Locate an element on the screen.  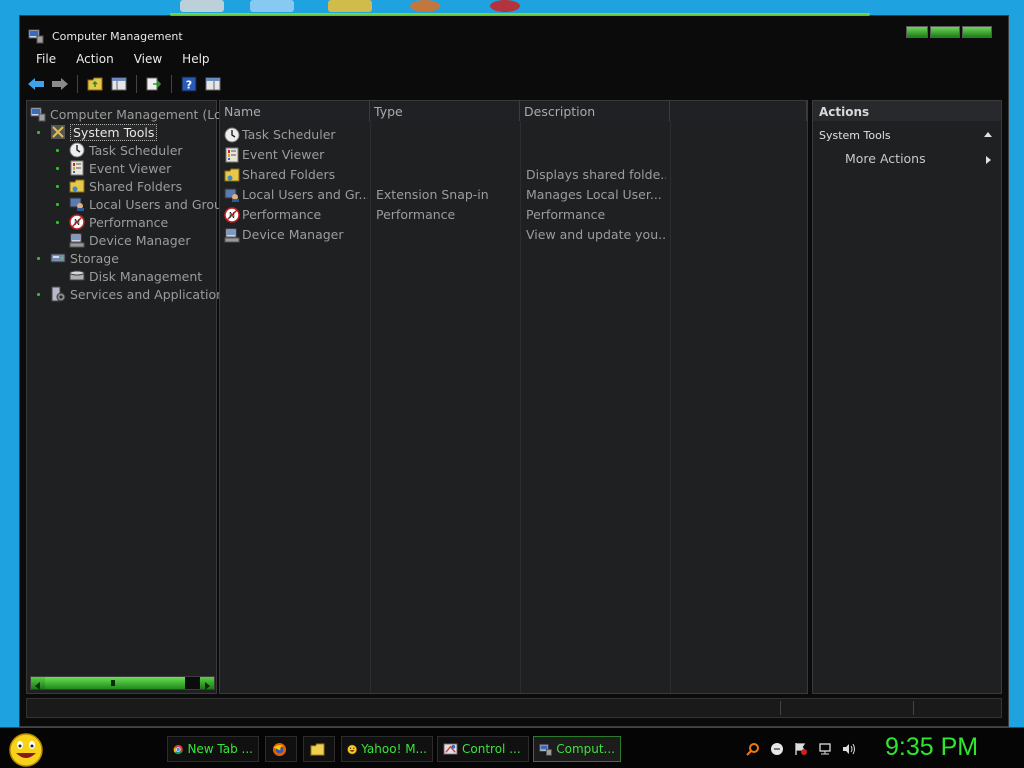
list-item: Task Scheduler is located at coordinates (513, 135).